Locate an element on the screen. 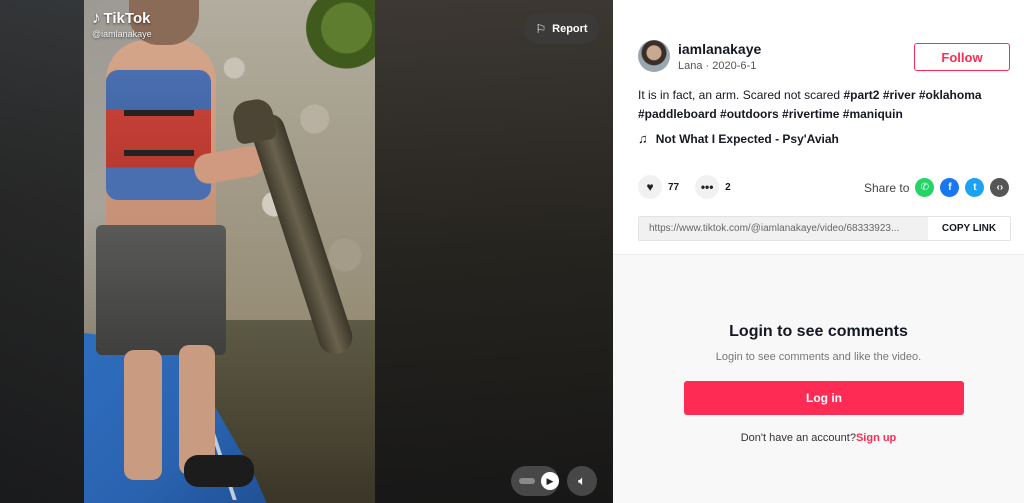 This screenshot has width=1024, height=503. author-info: iamlanakaye Lana · 2020-6-1 is located at coordinates (699, 56).